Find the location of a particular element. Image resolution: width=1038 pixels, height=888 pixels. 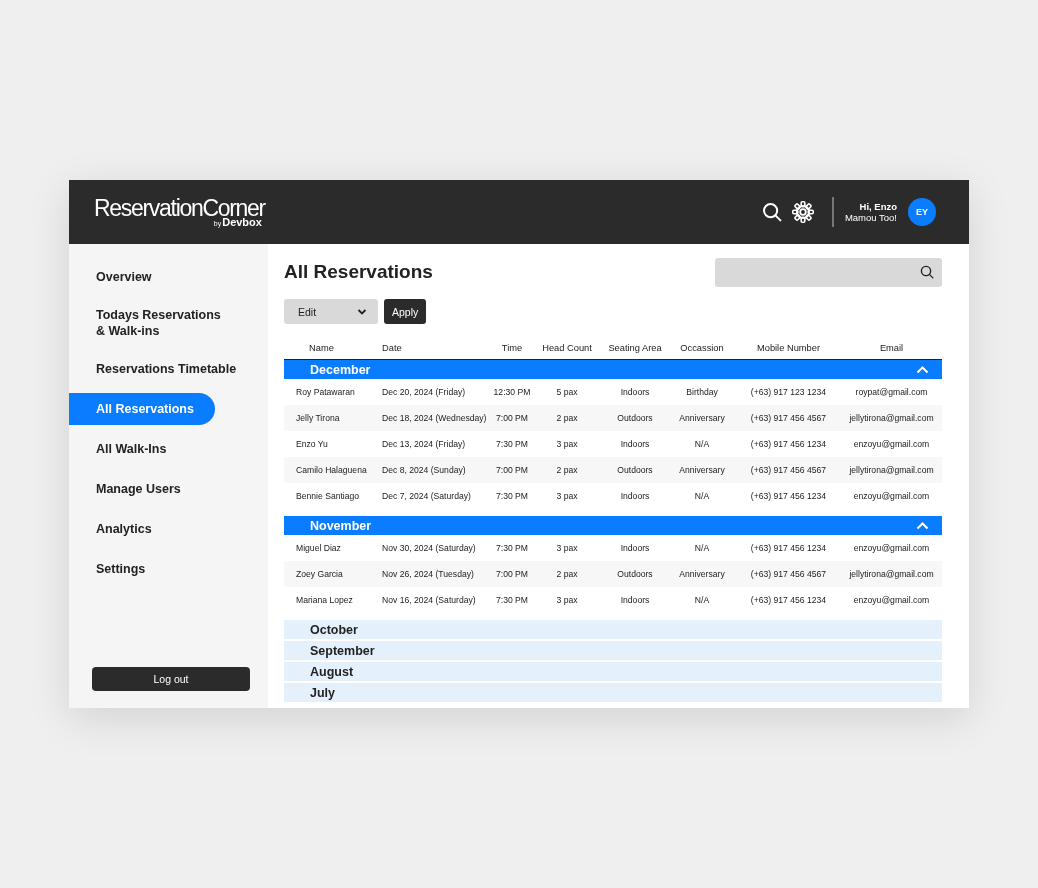

table-cell-text: Jelly Tirona is located at coordinates (318, 418).